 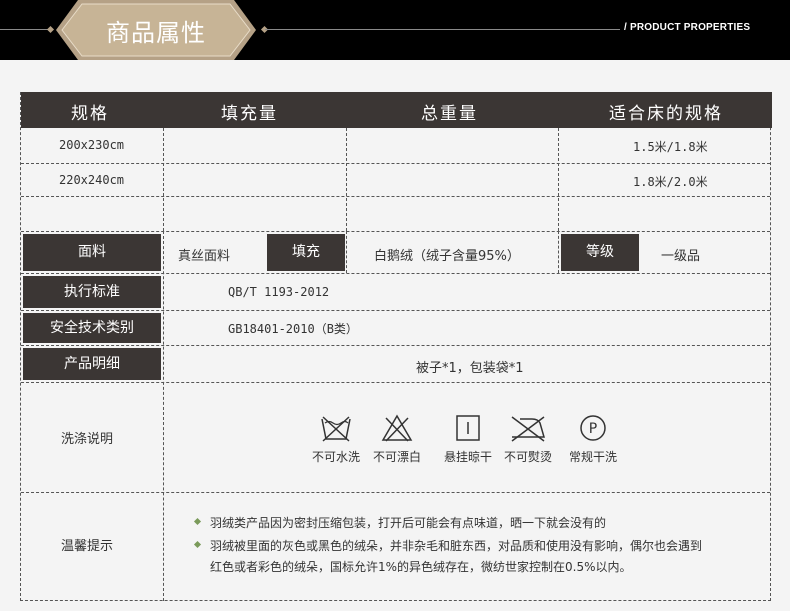 What do you see at coordinates (421, 567) in the screenshot?
I see `tip-text: 红色或者彩色的绒朵，国标允许1%的异色绒存在，微纺世家控制在0.5%以内。` at bounding box center [421, 567].